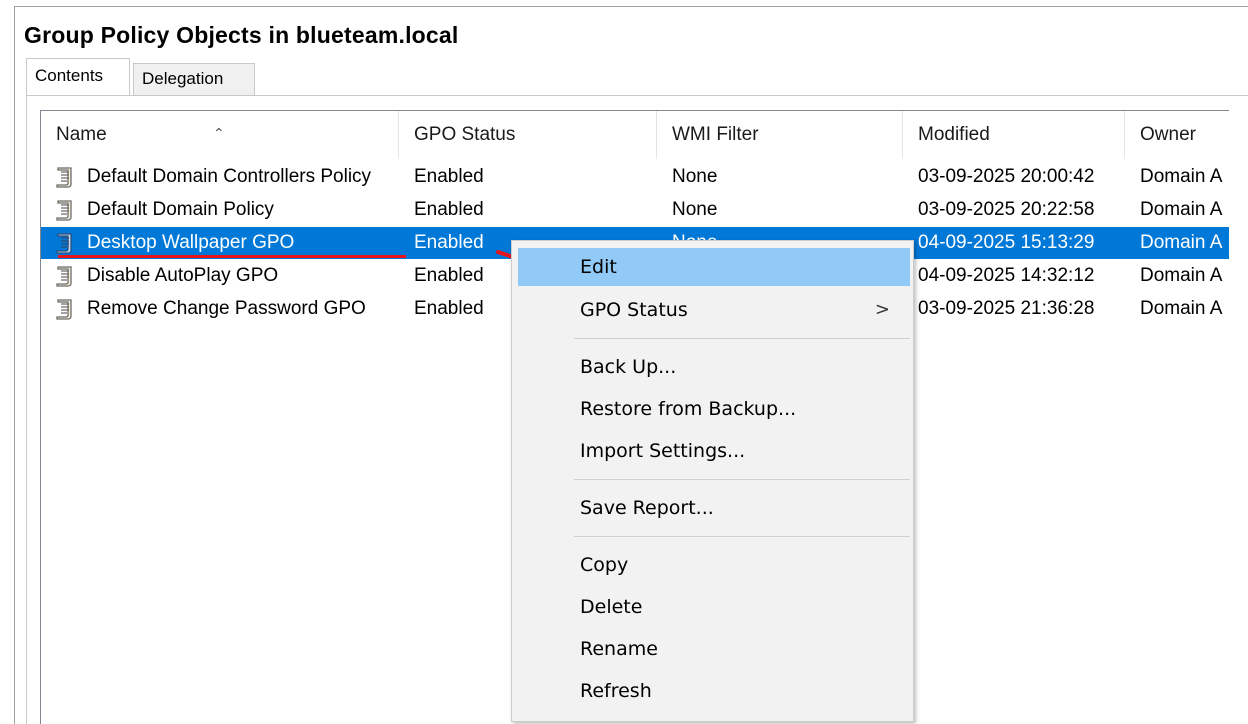 This screenshot has width=1248, height=724. Describe the element at coordinates (1177, 135) in the screenshot. I see `column-header-owner: Owner` at that location.